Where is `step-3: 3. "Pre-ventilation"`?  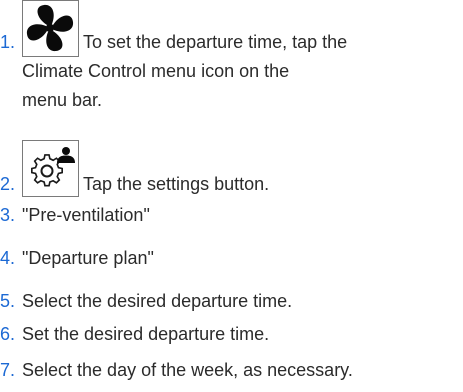 step-3: 3. "Pre-ventilation" is located at coordinates (231, 215).